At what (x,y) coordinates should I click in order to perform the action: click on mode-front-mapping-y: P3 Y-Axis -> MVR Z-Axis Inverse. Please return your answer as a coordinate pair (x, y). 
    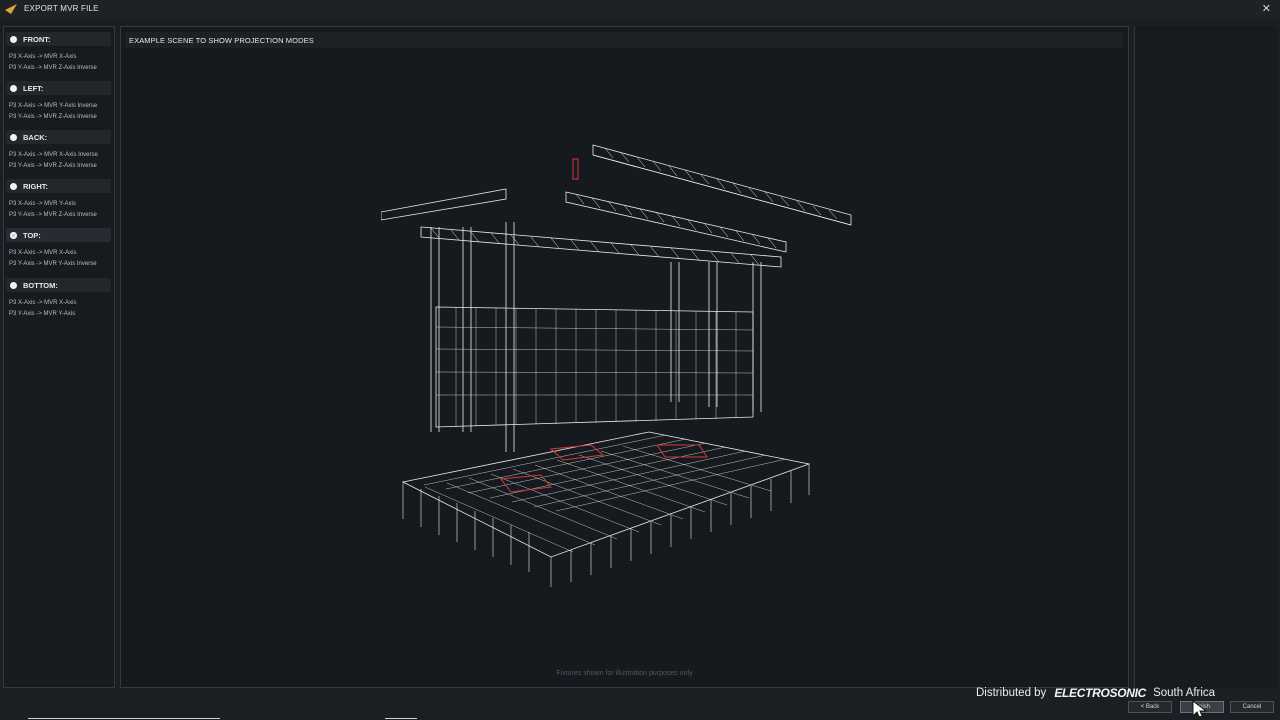
    Looking at the image, I should click on (53, 68).